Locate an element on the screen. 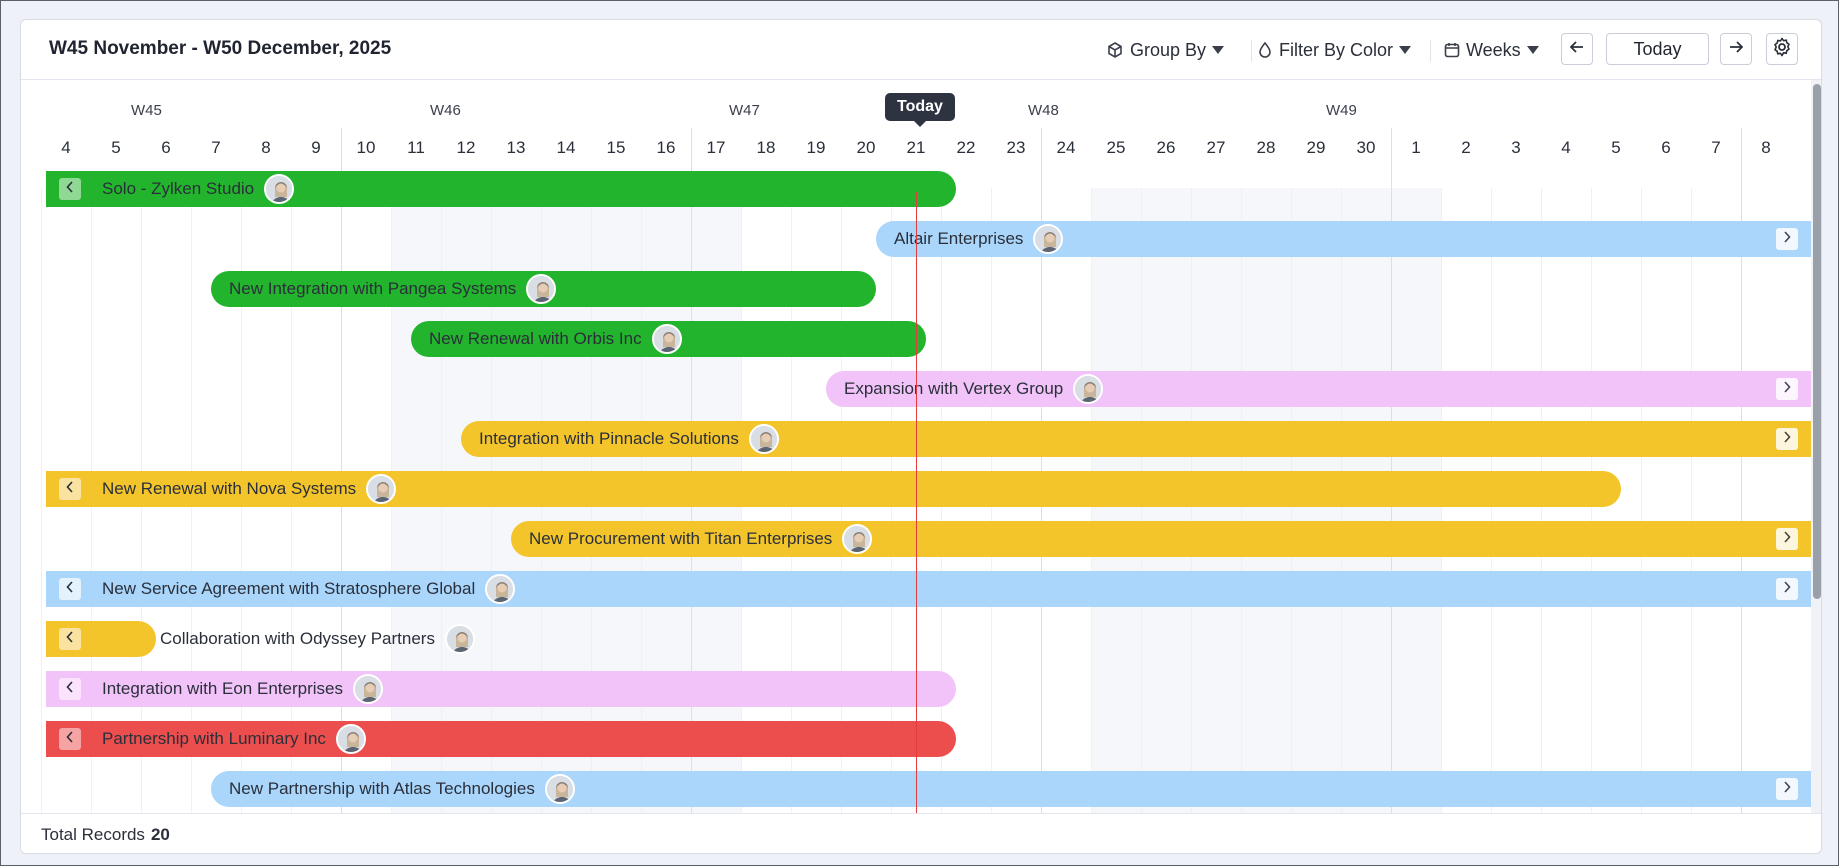 The width and height of the screenshot is (1839, 866). settings-button is located at coordinates (1782, 49).